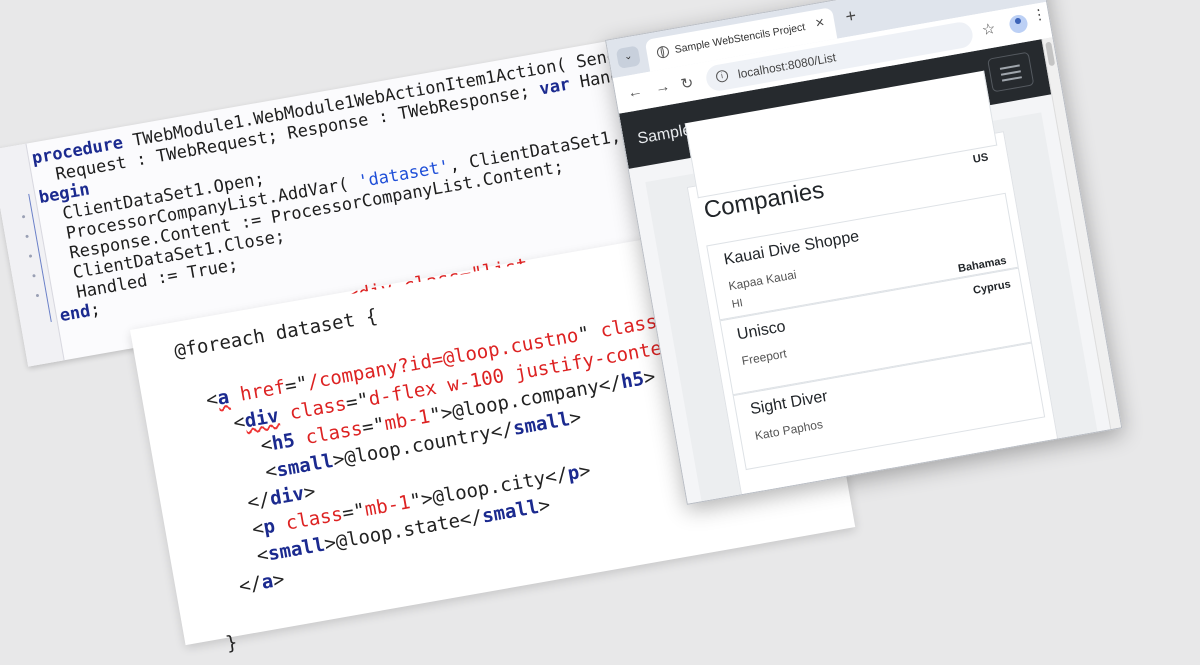 This screenshot has width=1200, height=665. Describe the element at coordinates (75, 314) in the screenshot. I see `code-token: end` at that location.